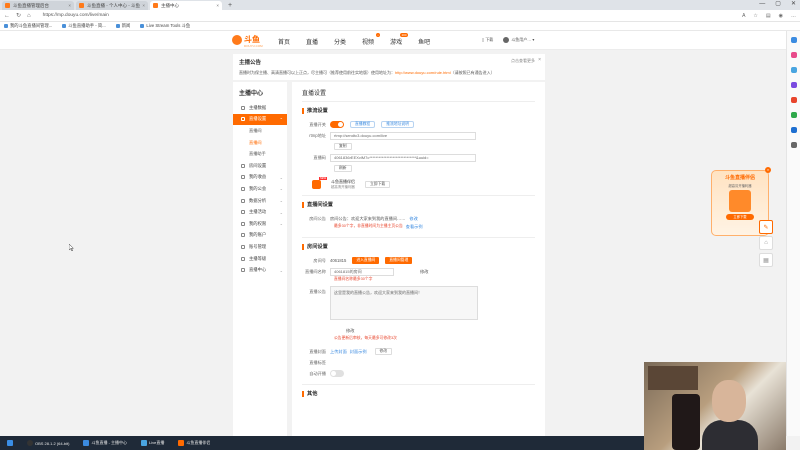 This screenshot has width=800, height=450. I want to click on upload-cover-link: 上传封面, so click(338, 352).